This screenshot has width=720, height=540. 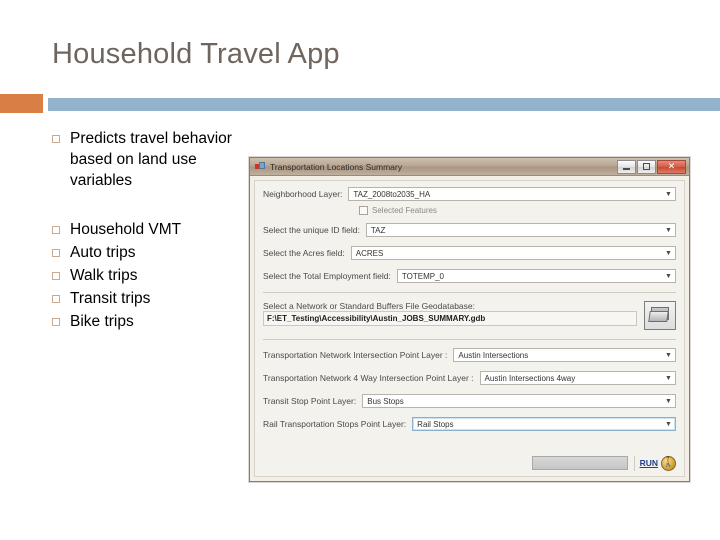 What do you see at coordinates (385, 401) in the screenshot?
I see `transit-stop-point-layer-value: Bus Stops` at bounding box center [385, 401].